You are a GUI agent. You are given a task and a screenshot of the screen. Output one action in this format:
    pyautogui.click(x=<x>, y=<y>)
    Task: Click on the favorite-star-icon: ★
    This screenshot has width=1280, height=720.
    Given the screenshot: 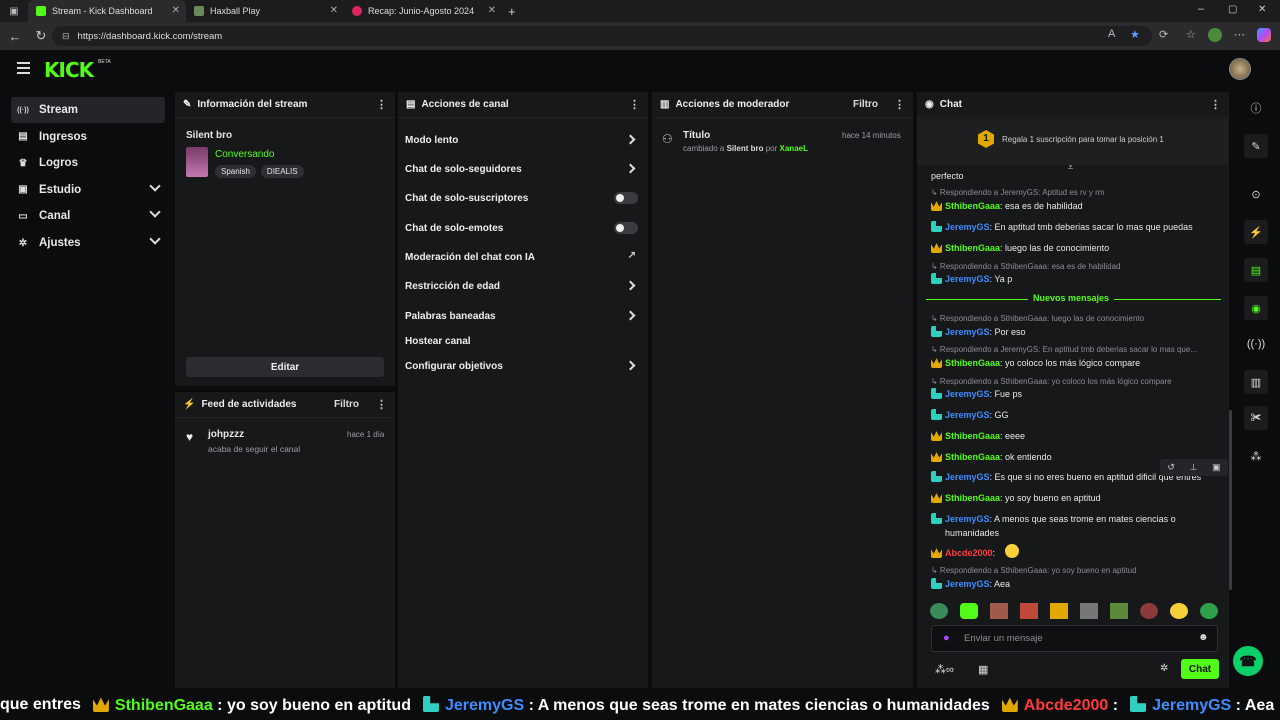 What is the action you would take?
    pyautogui.click(x=1135, y=34)
    